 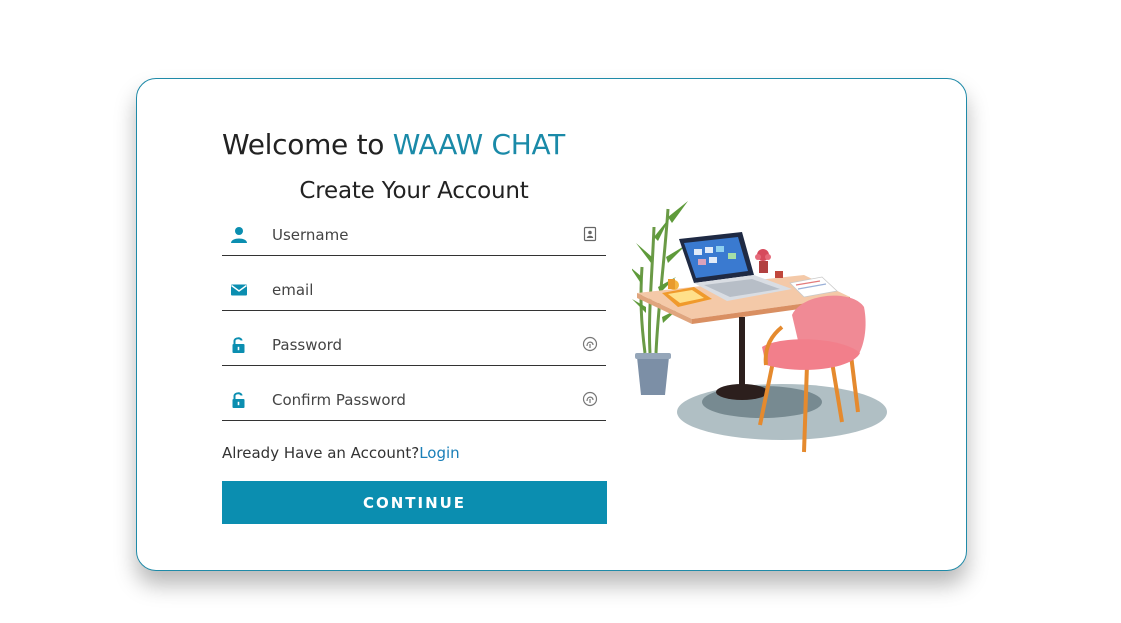 What do you see at coordinates (763, 267) in the screenshot?
I see `flower-pot` at bounding box center [763, 267].